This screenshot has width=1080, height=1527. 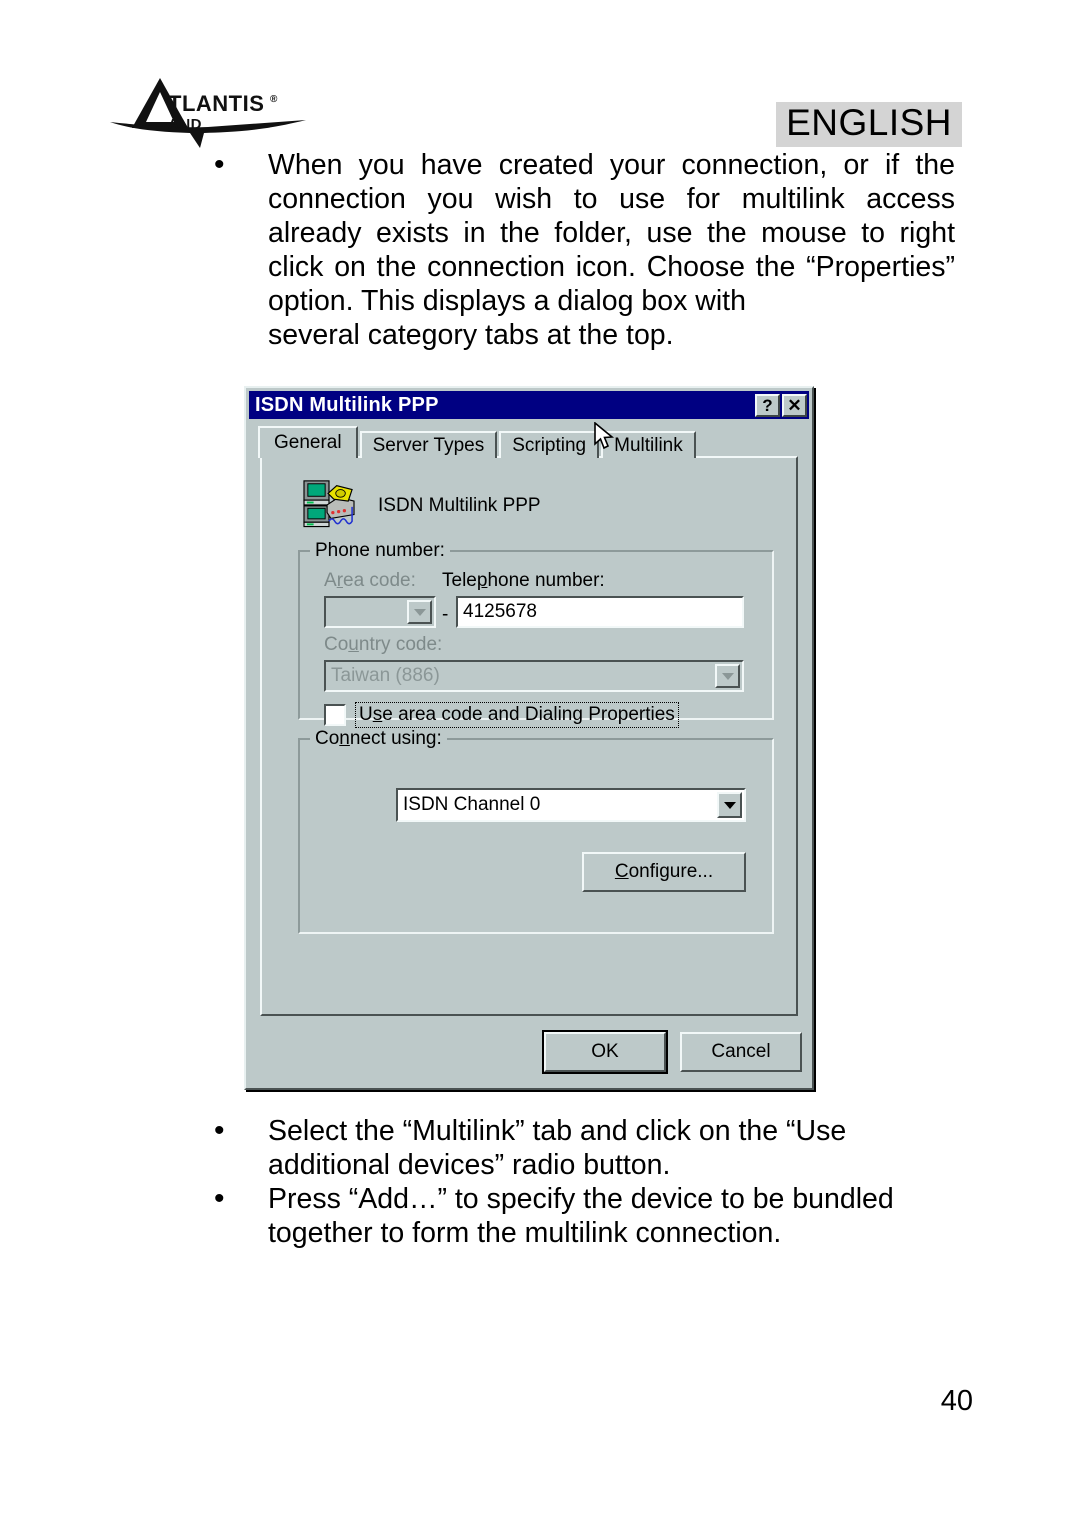 I want to click on close-icon: ✕, so click(x=794, y=405).